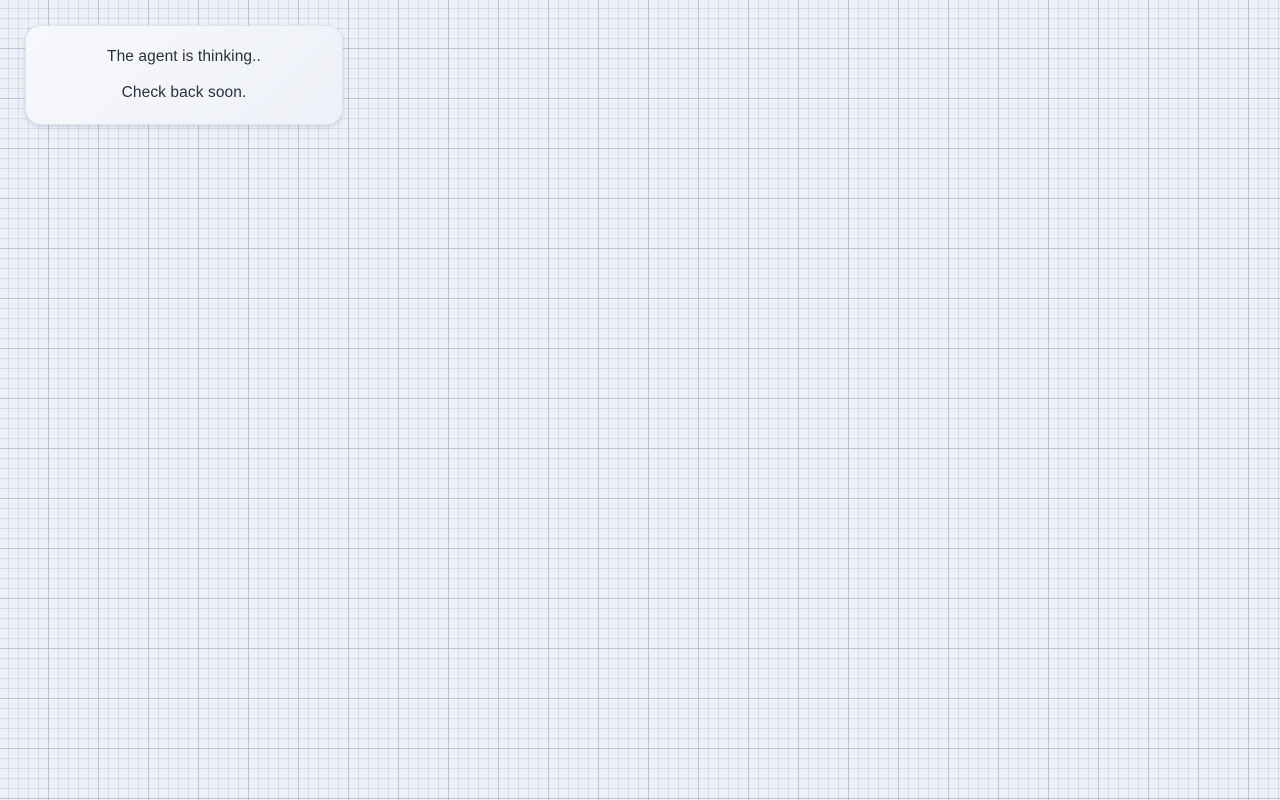 The image size is (1280, 800). I want to click on agent-status-card: The agent is thinking.. Check back soon., so click(184, 75).